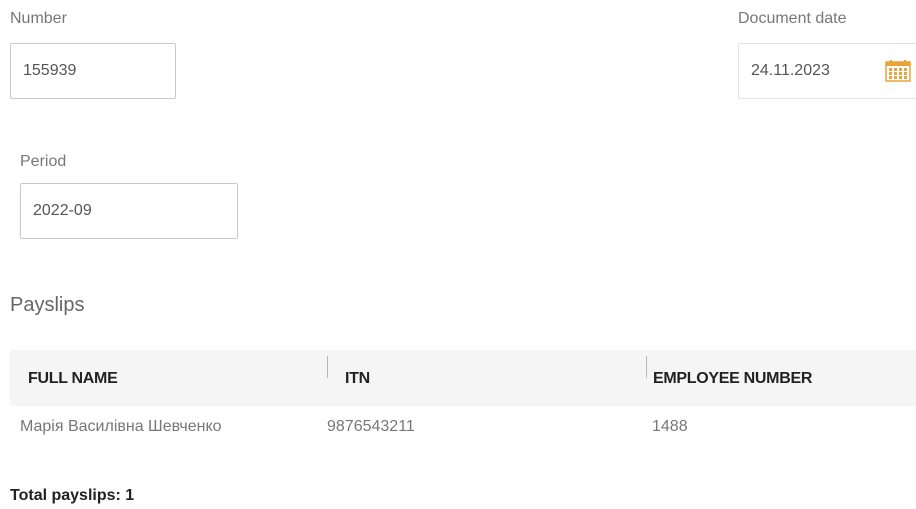 Image resolution: width=916 pixels, height=509 pixels. I want to click on payslips-title: Payslips, so click(47, 305).